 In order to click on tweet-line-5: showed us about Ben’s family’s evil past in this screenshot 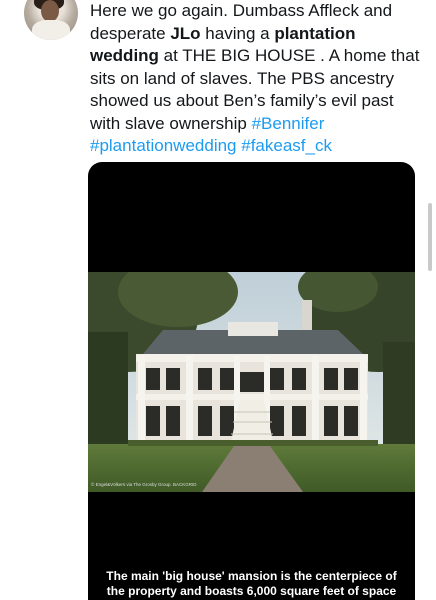, I will do `click(242, 100)`.